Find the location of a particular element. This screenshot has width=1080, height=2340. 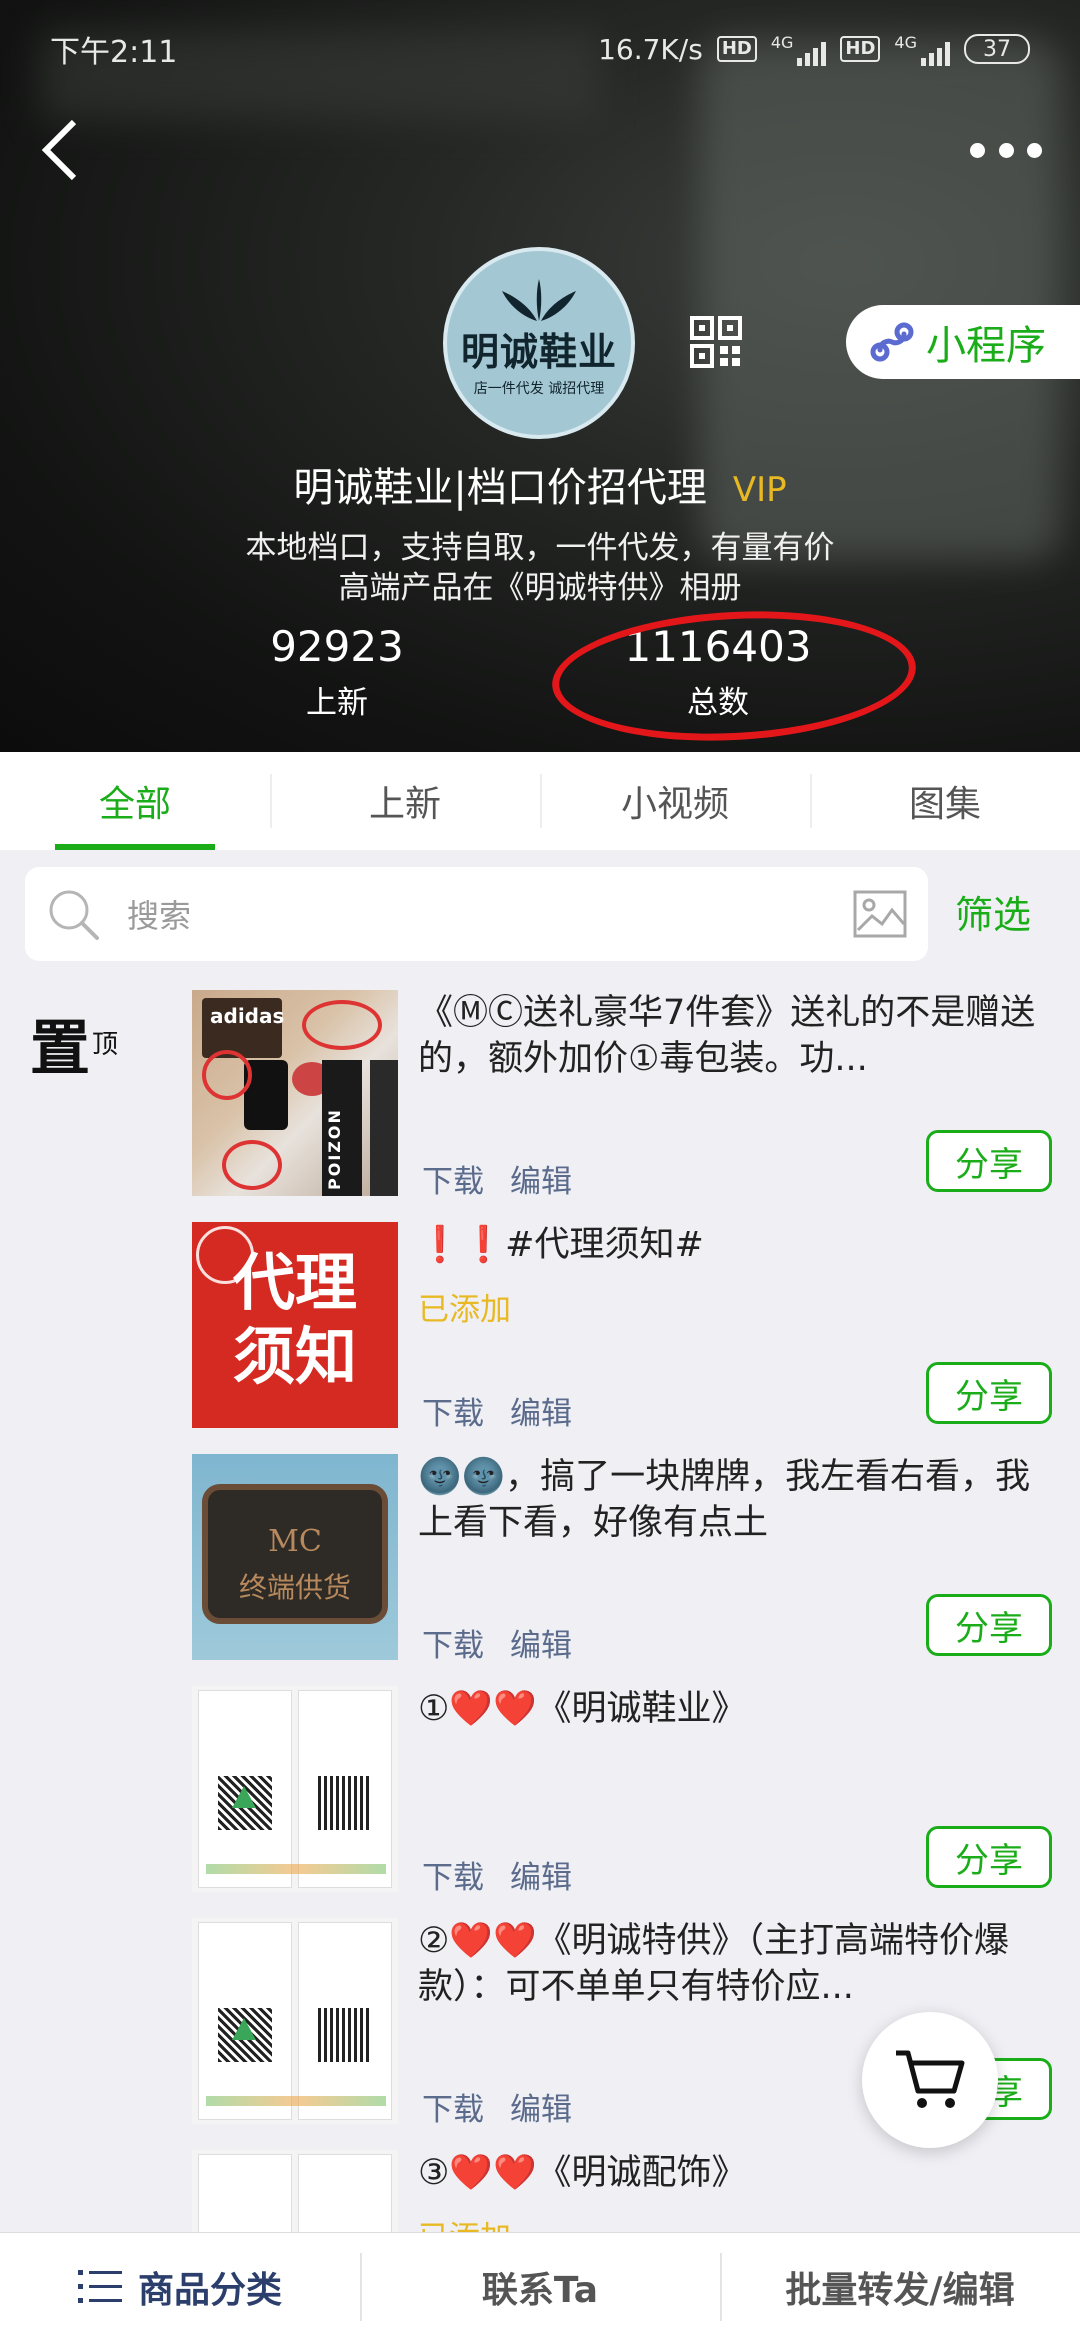

status-time: 下午2:11 is located at coordinates (114, 52).